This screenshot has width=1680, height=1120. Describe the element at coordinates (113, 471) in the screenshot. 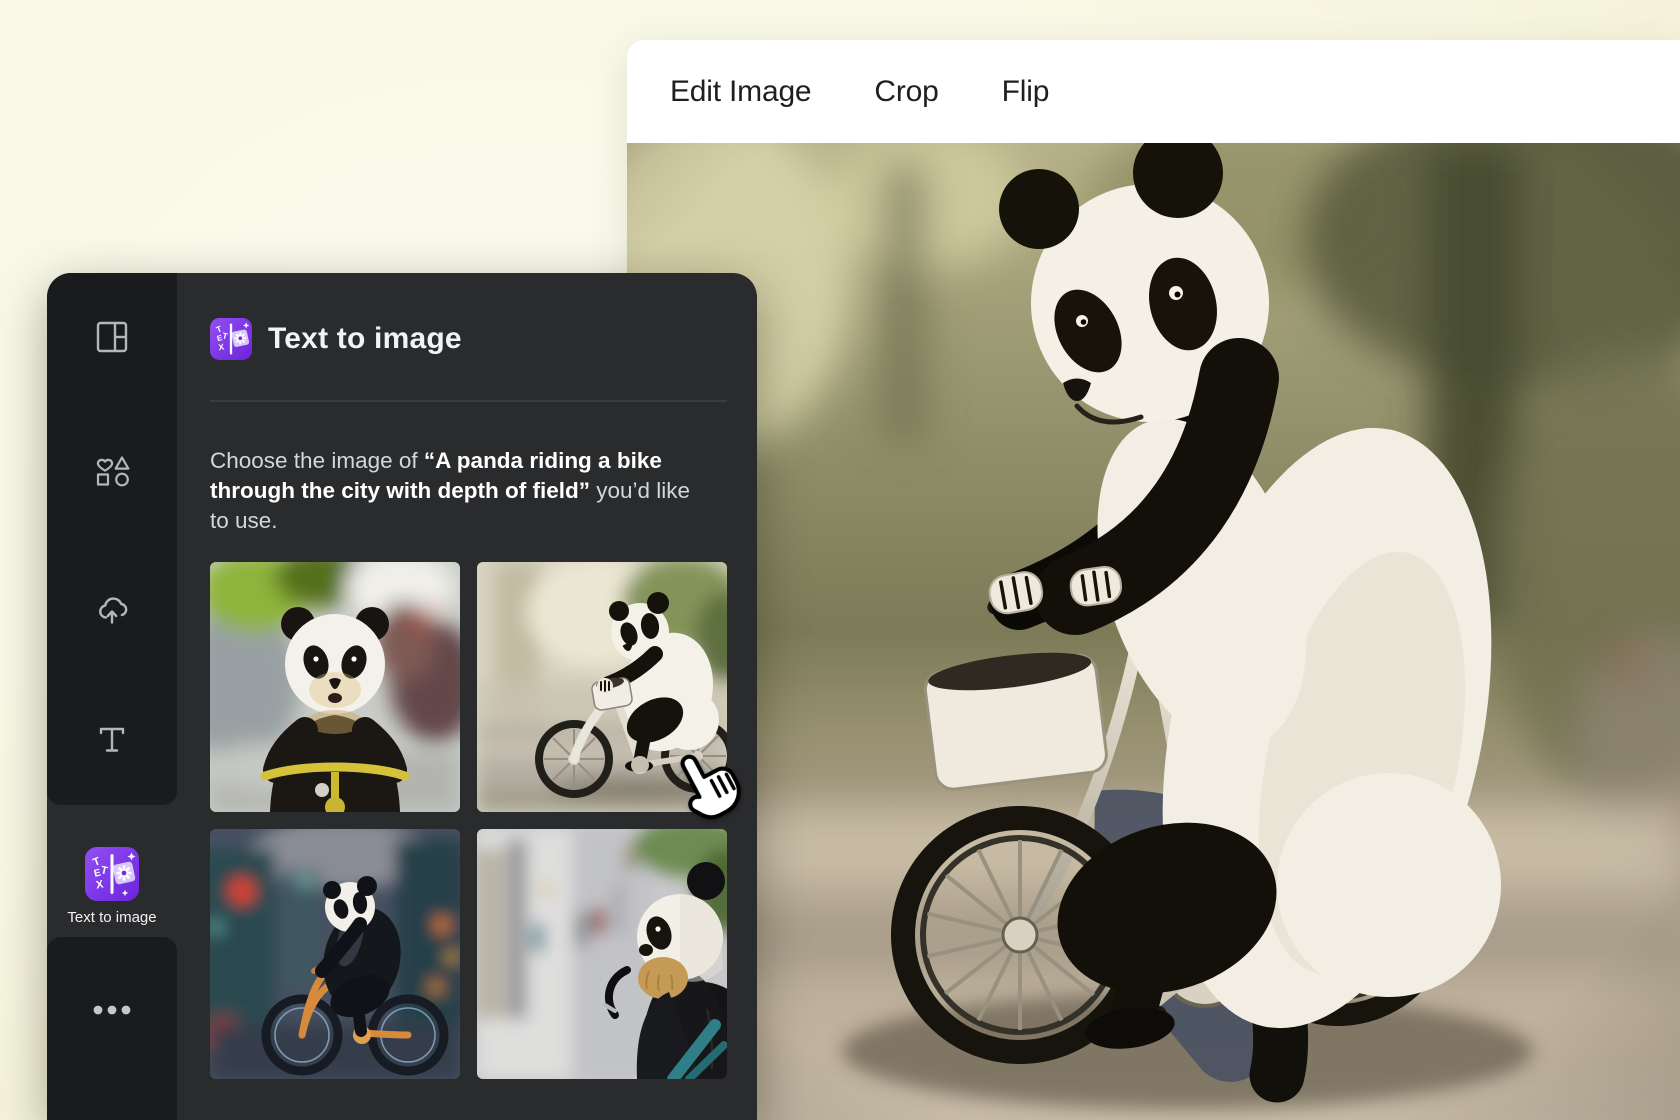

I see `shapes-icon` at that location.